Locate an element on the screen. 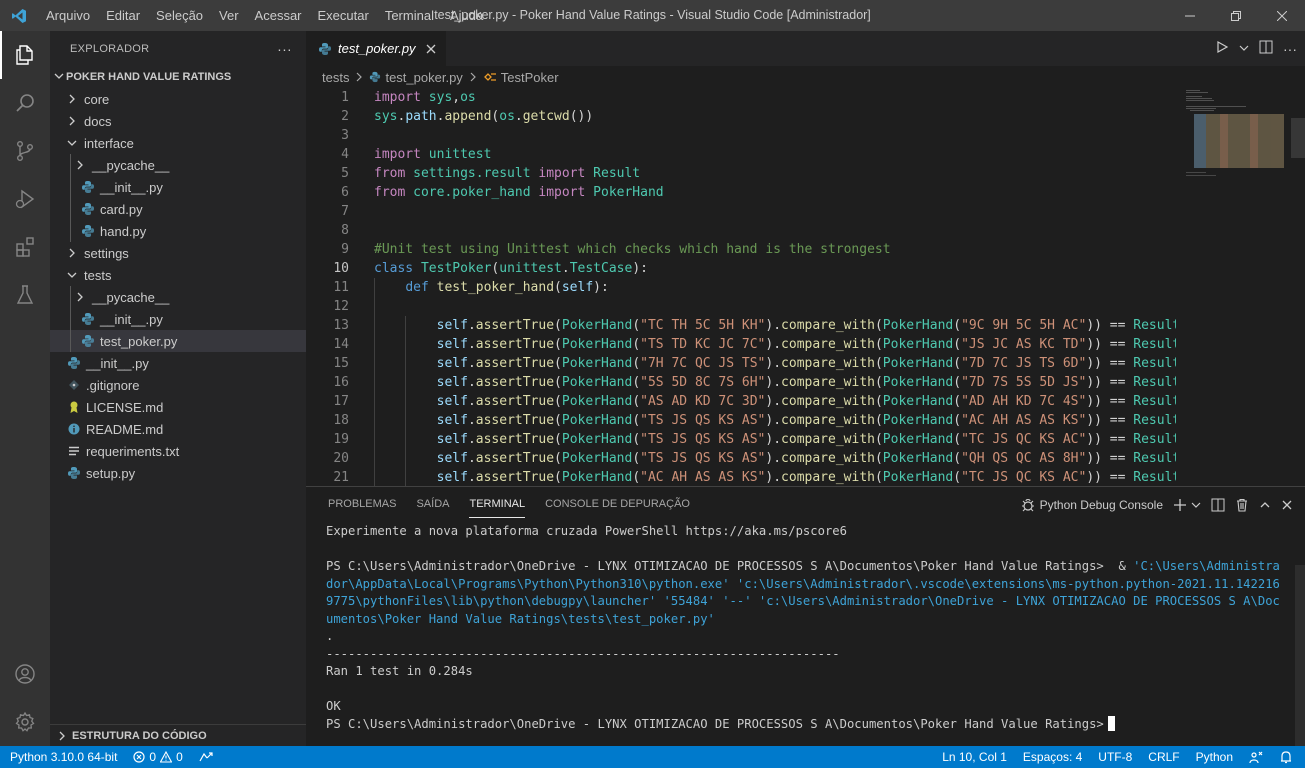 The image size is (1305, 768). code-token: assertTrue is located at coordinates (515, 363).